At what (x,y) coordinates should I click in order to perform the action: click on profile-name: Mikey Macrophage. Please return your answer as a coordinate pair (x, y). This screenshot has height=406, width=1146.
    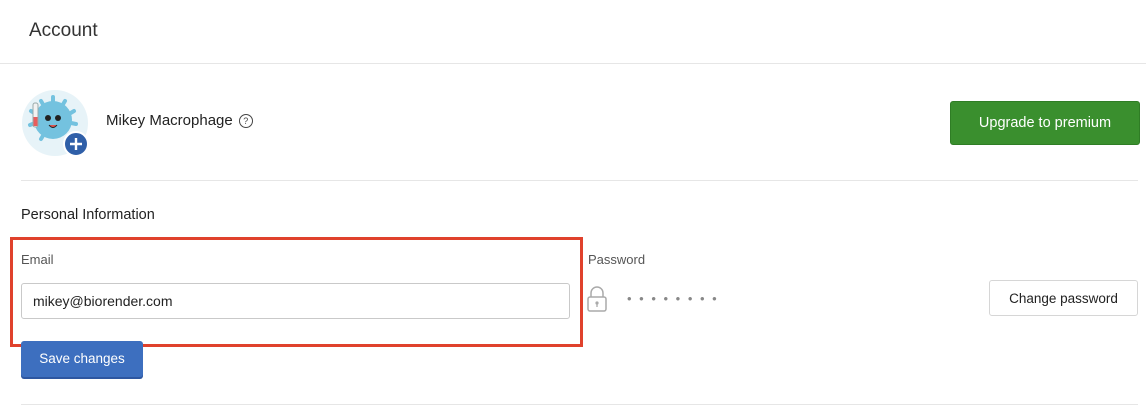
    Looking at the image, I should click on (169, 120).